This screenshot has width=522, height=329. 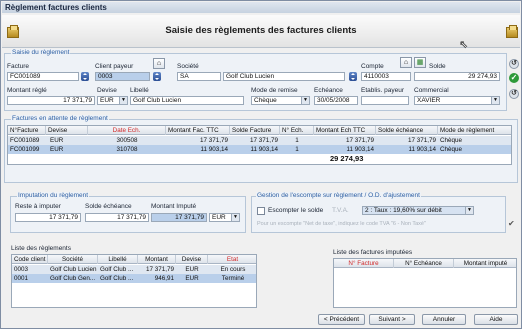 I want to click on cell: 300508, so click(x=127, y=140).